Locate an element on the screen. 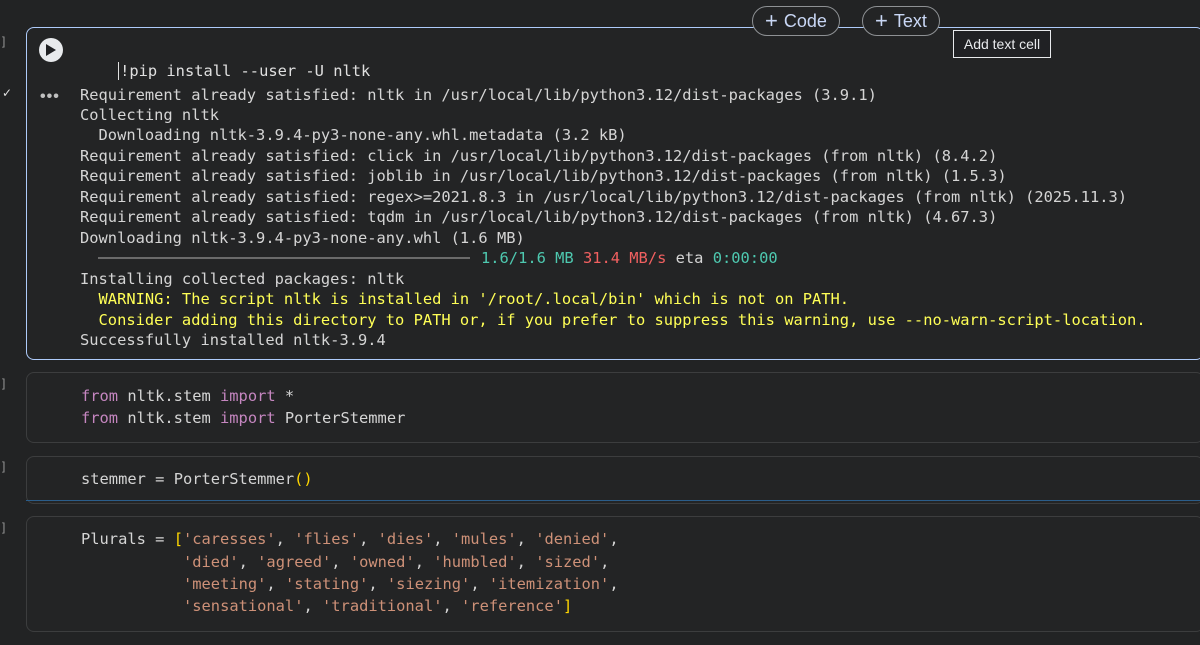 The image size is (1200, 645). string-literal: 'siezing' is located at coordinates (428, 584).